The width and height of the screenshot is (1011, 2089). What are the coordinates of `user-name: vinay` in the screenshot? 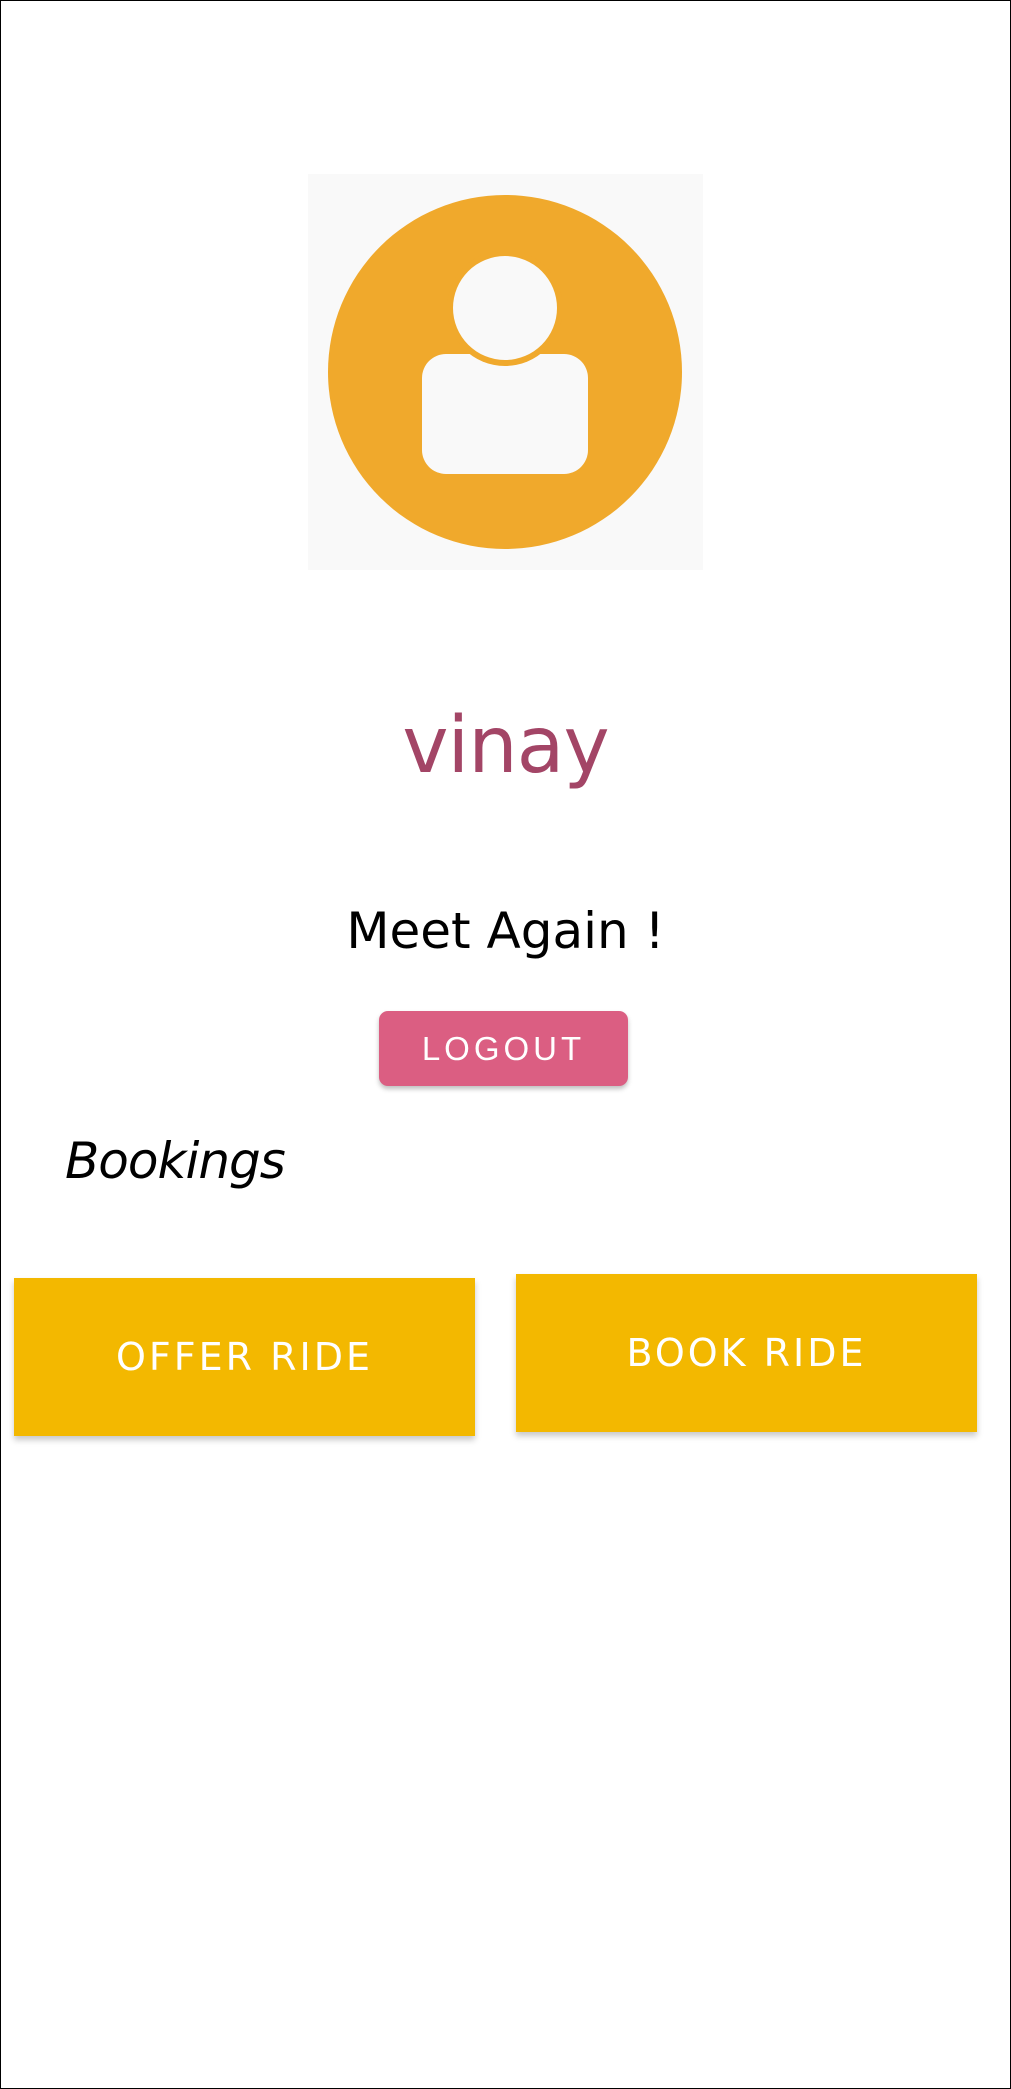 It's located at (505, 746).